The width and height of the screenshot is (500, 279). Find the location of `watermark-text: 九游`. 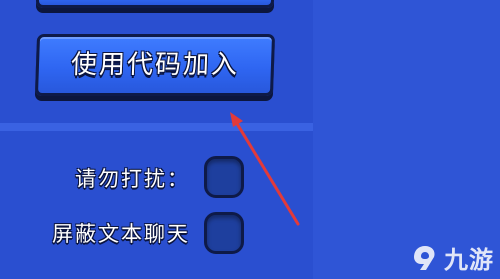

watermark-text: 九游 is located at coordinates (469, 260).